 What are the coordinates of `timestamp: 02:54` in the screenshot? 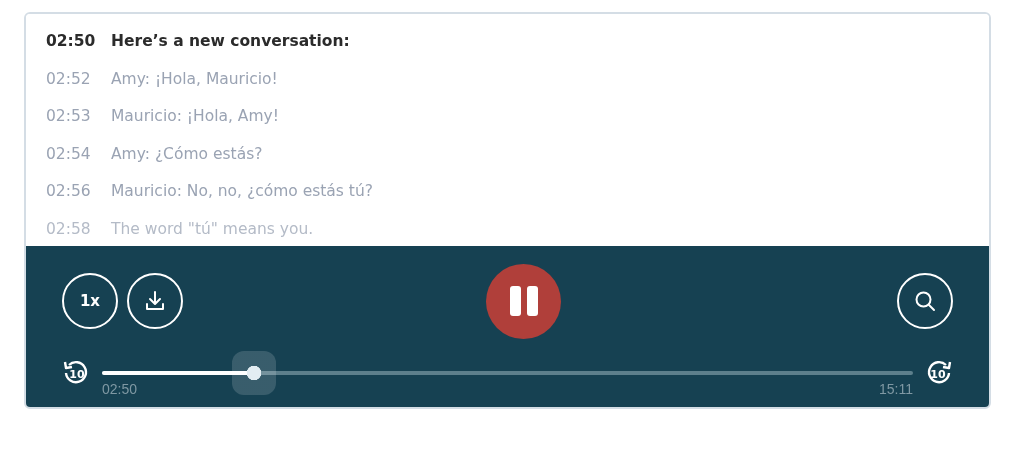 It's located at (78, 153).